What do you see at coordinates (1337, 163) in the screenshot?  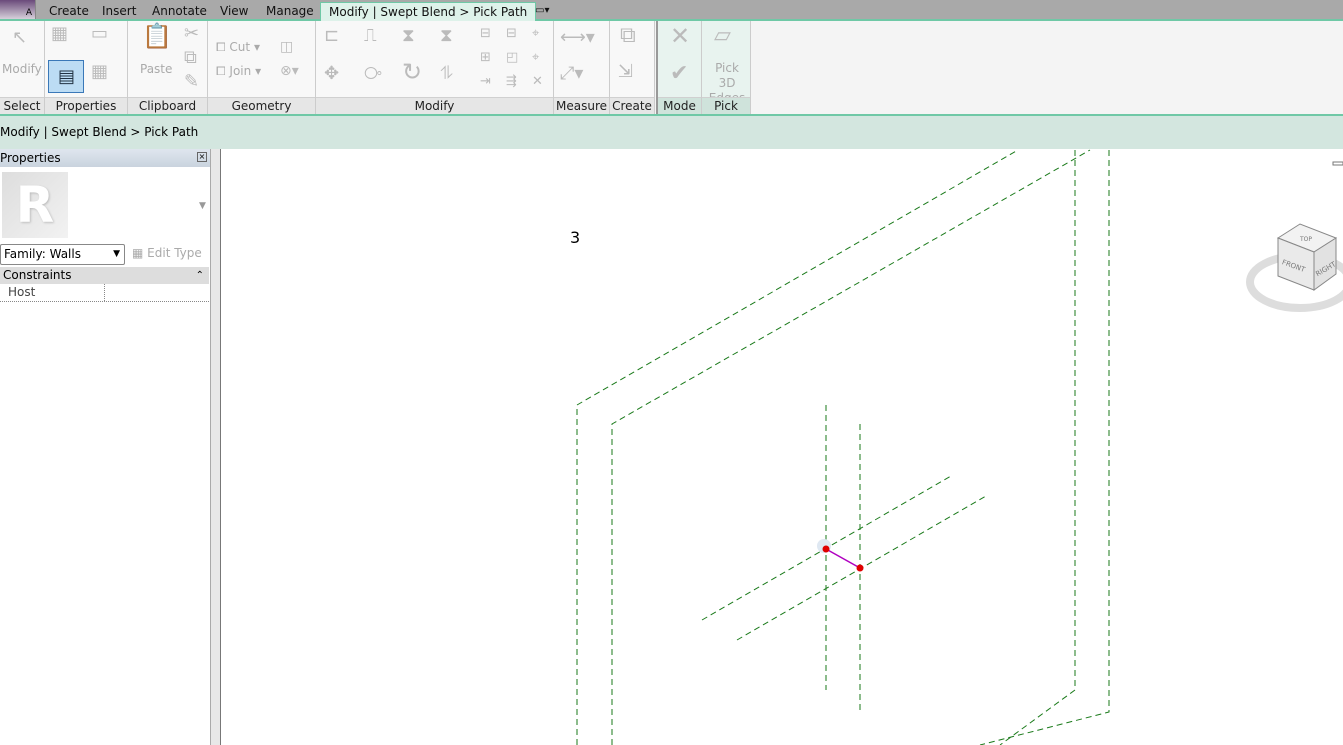 I see `viewcube-menu-icon` at bounding box center [1337, 163].